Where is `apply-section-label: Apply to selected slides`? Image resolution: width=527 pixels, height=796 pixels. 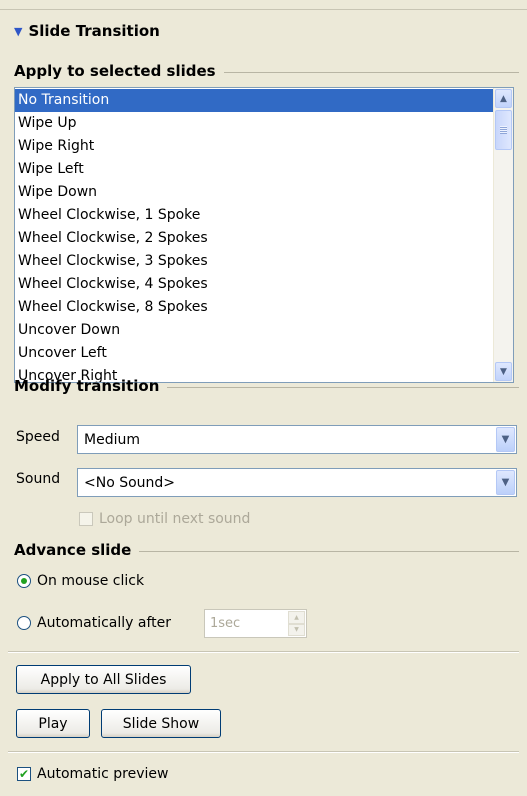
apply-section-label: Apply to selected slides is located at coordinates (115, 71).